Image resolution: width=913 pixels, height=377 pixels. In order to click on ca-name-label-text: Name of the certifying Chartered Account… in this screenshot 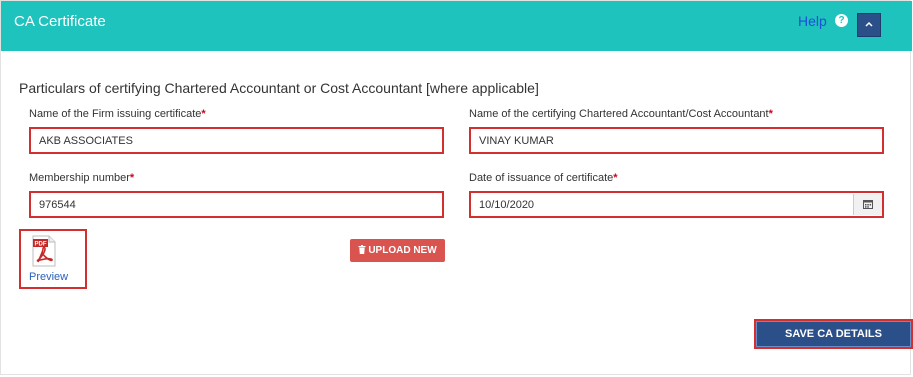, I will do `click(619, 114)`.